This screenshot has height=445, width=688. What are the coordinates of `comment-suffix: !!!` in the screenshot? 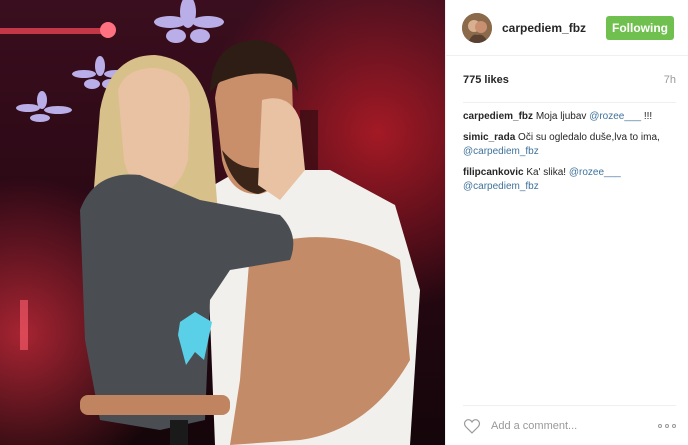 It's located at (648, 116).